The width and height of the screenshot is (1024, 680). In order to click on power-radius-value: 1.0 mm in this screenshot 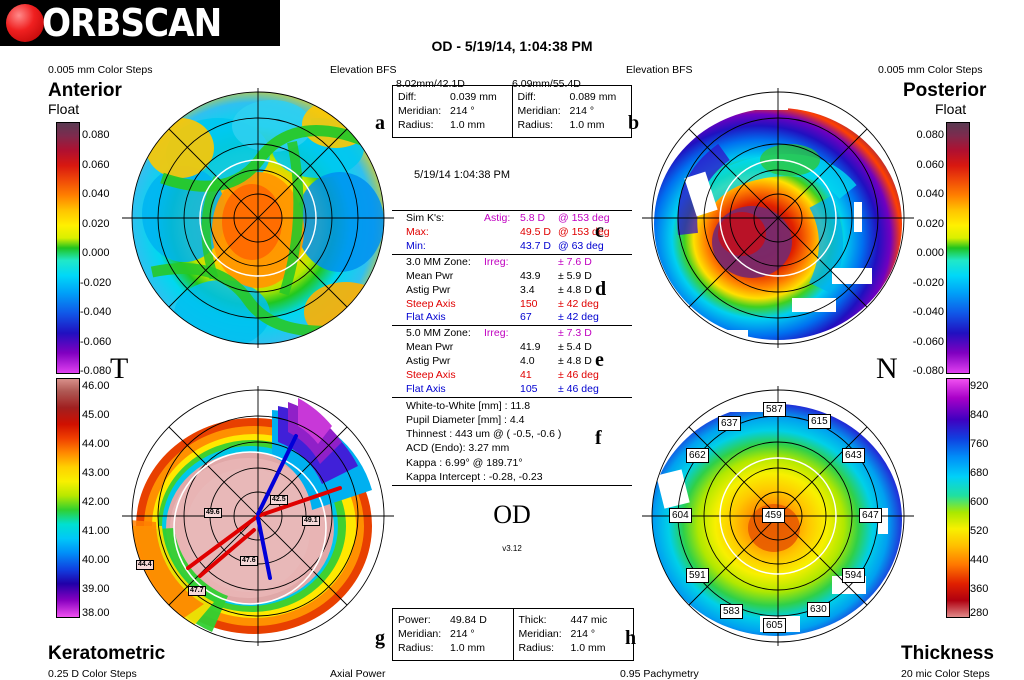, I will do `click(468, 648)`.